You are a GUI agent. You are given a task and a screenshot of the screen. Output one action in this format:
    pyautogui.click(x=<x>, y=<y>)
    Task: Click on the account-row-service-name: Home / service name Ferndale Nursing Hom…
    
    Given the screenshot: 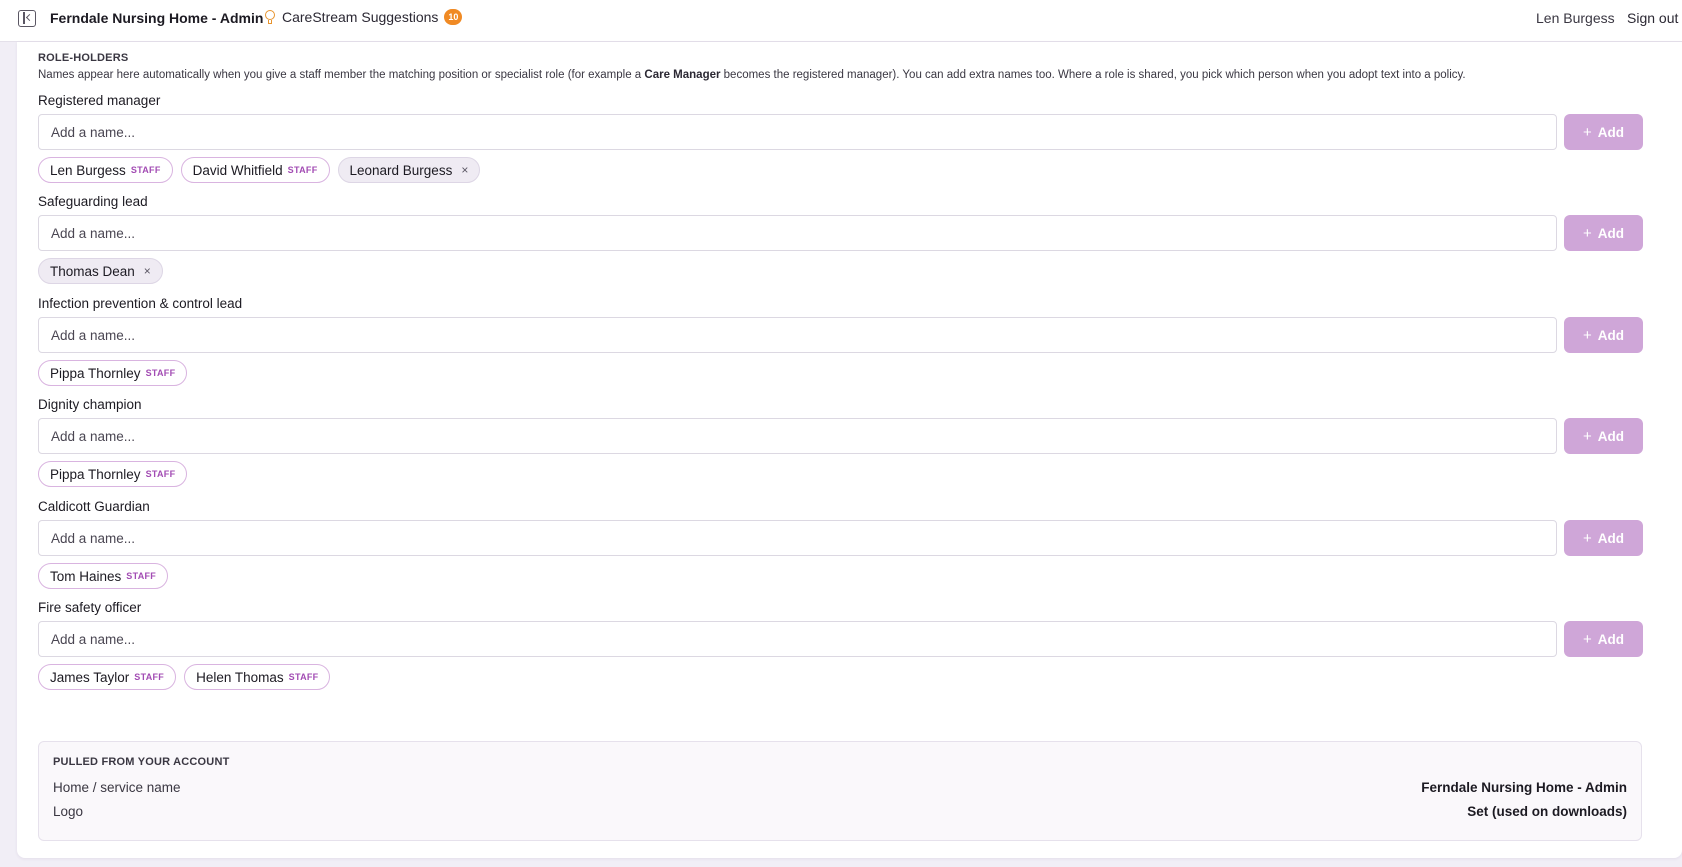 What is the action you would take?
    pyautogui.click(x=840, y=787)
    